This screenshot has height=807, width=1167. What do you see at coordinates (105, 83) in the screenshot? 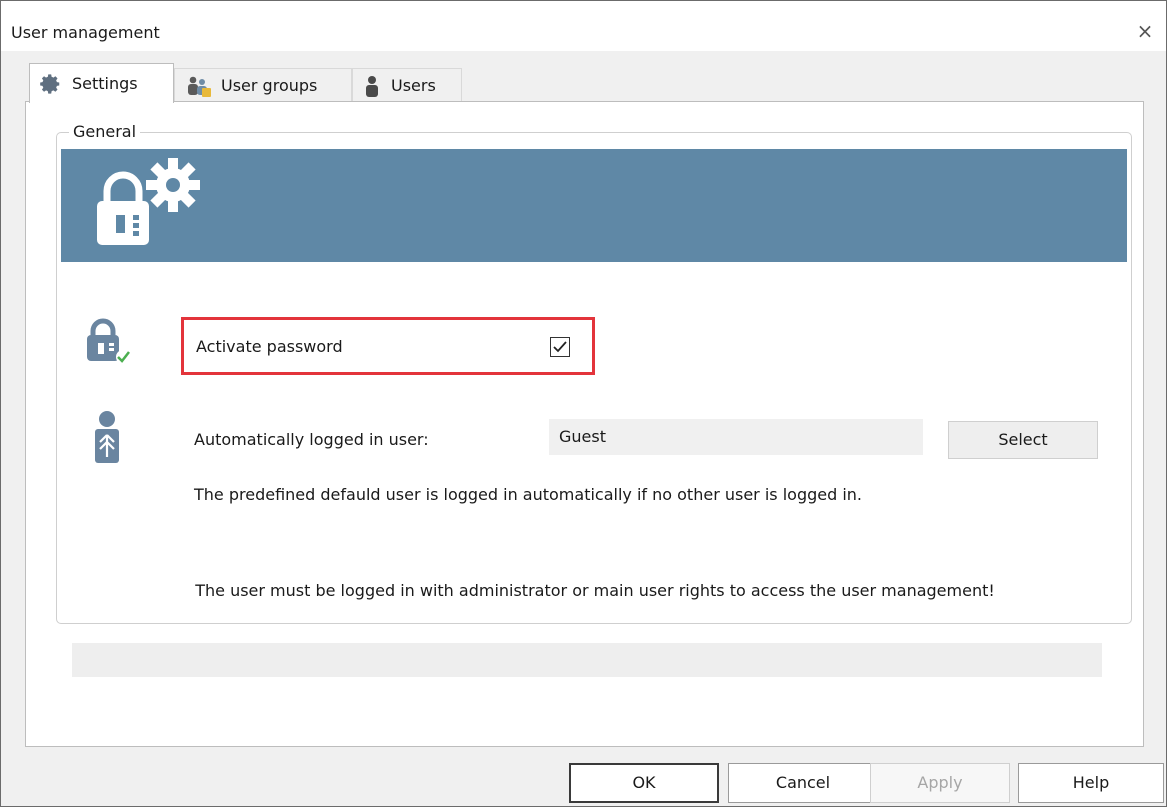
I see `tab-settings-label: Settings` at bounding box center [105, 83].